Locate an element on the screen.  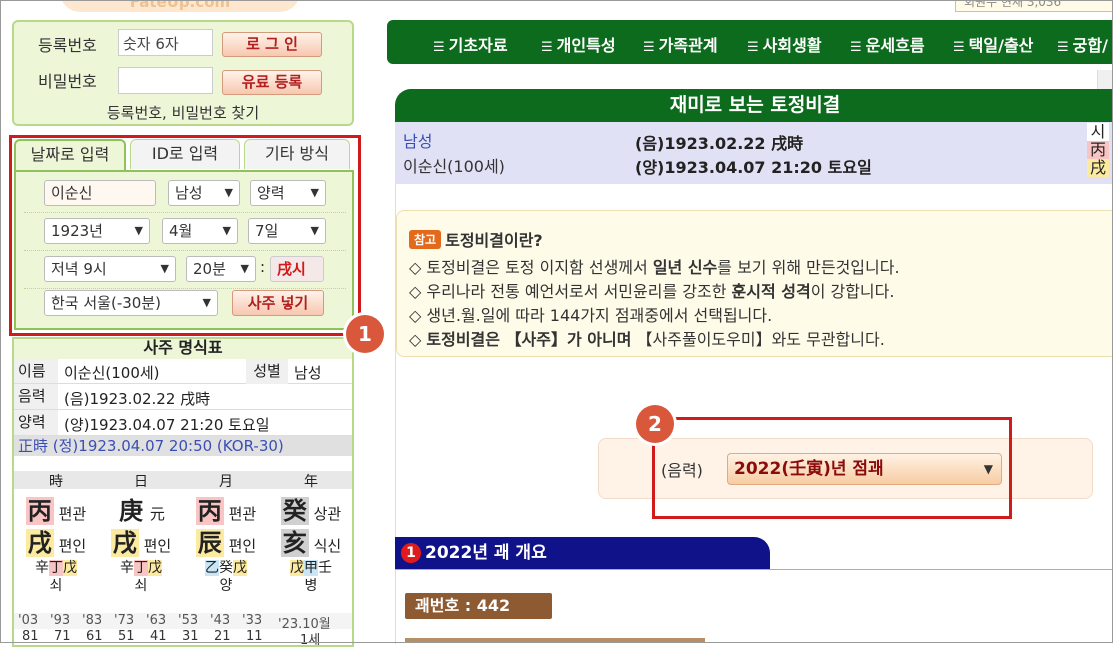
info-name: 이순신(100세) is located at coordinates (454, 166).